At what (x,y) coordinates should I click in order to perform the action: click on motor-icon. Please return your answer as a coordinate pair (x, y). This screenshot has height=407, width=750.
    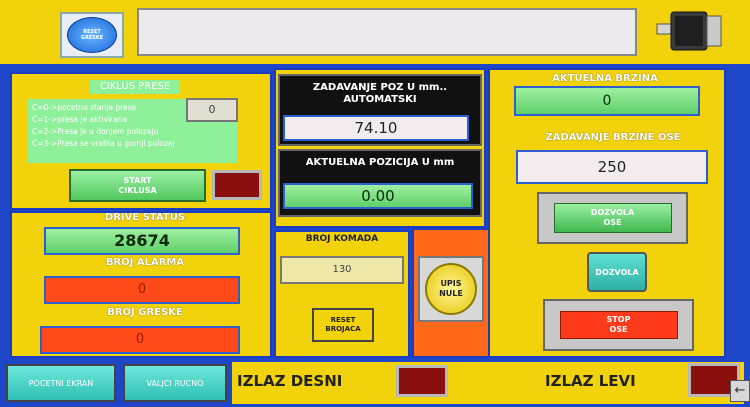
    Looking at the image, I should click on (690, 31).